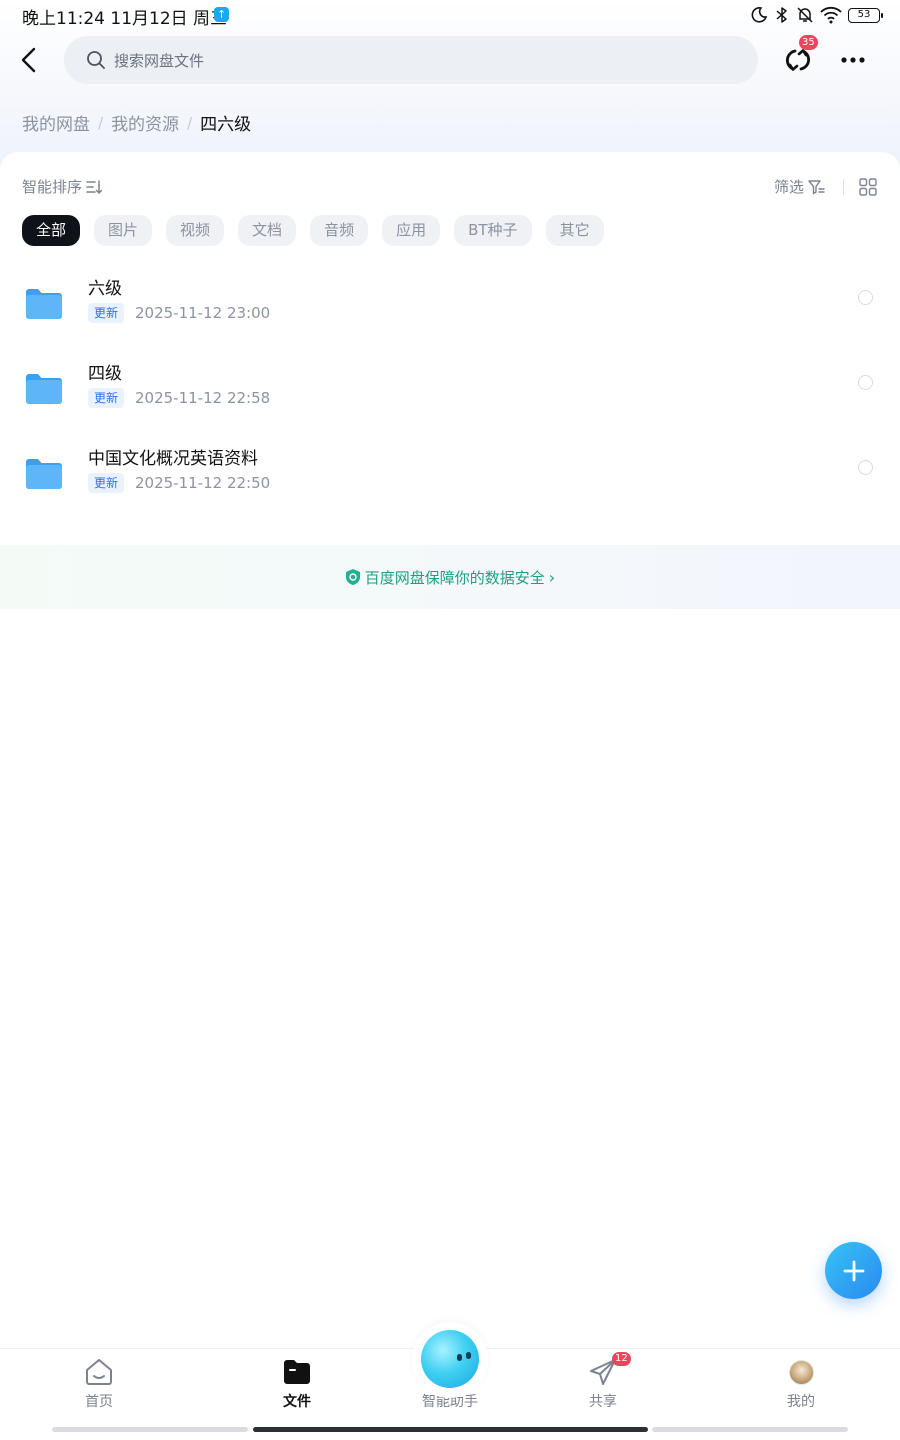  Describe the element at coordinates (173, 459) in the screenshot. I see `file-name: 中国文化概况英语资料` at that location.